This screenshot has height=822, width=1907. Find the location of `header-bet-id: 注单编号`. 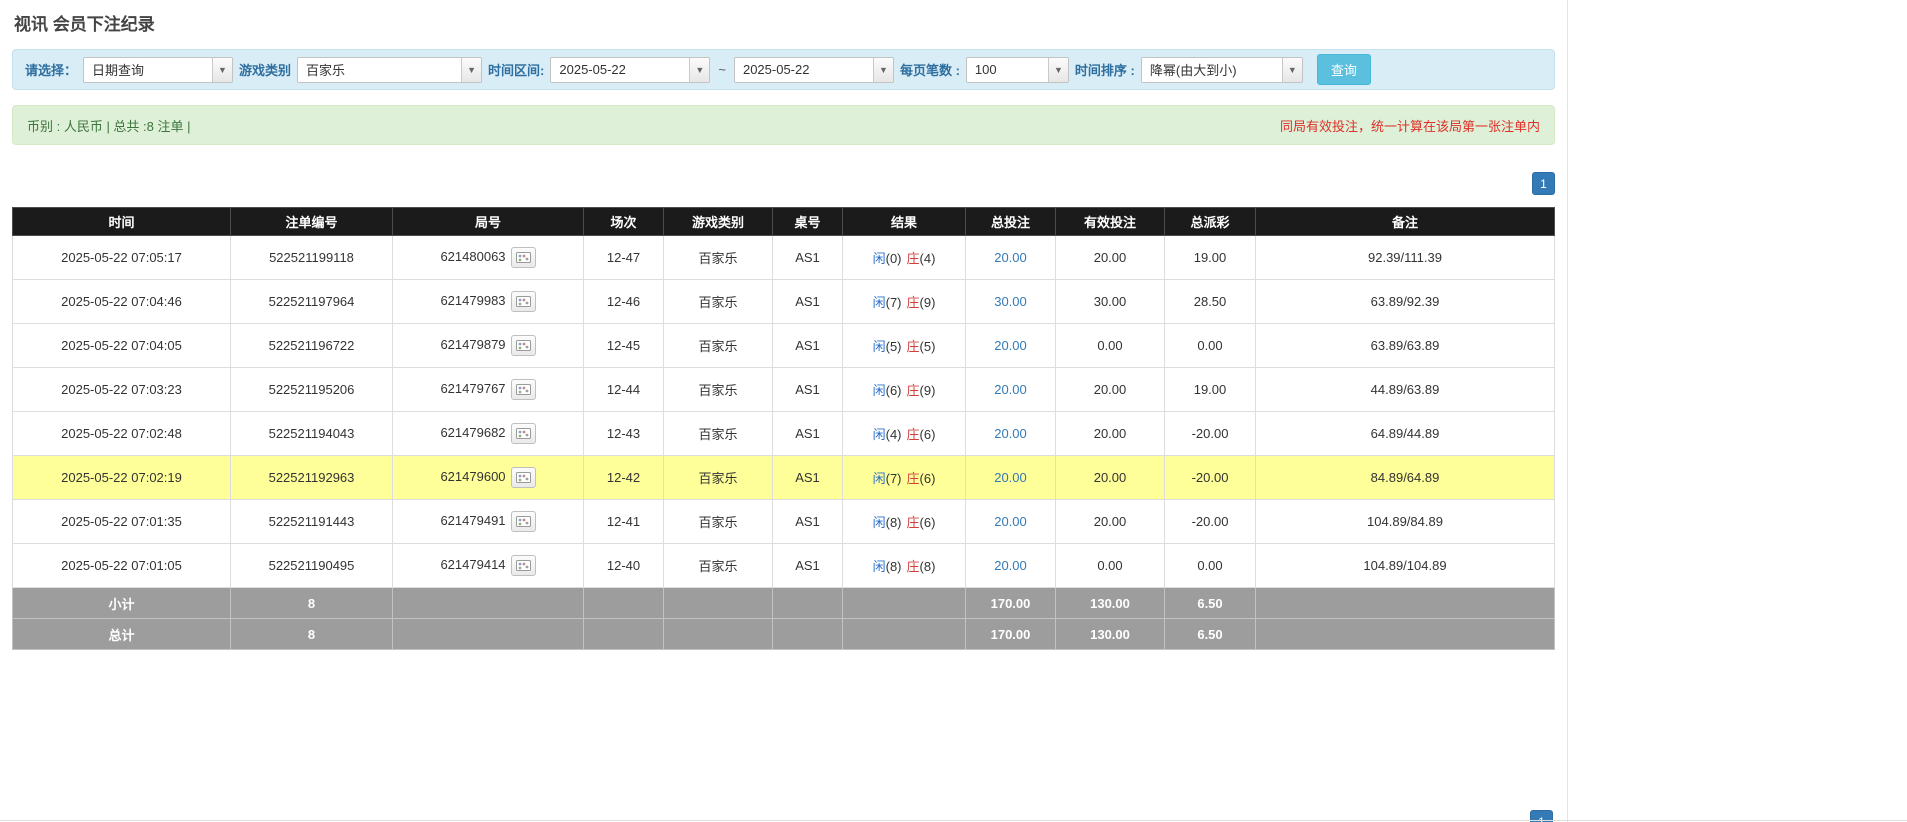

header-bet-id: 注单编号 is located at coordinates (311, 221).